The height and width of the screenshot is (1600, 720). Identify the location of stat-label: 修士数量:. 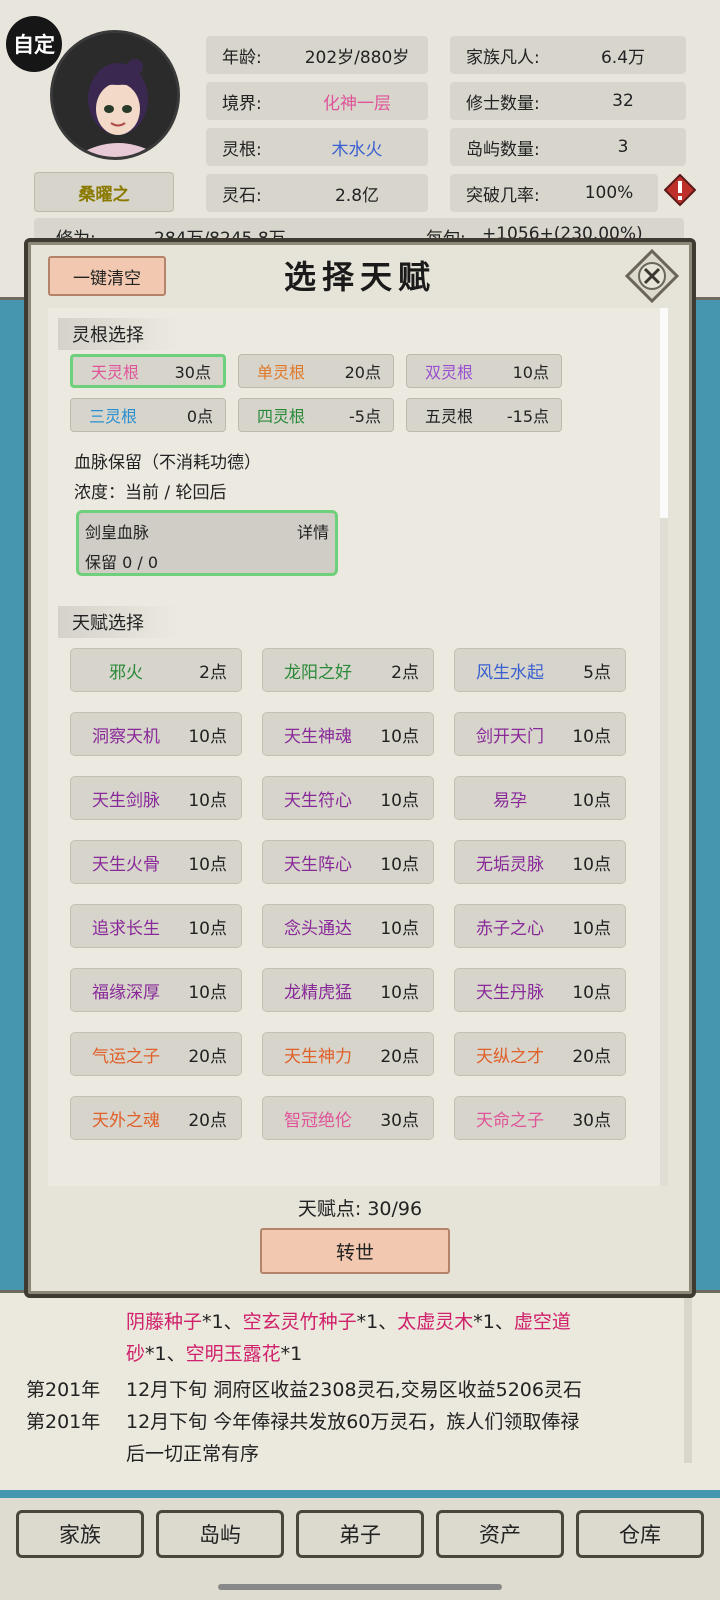
(503, 103).